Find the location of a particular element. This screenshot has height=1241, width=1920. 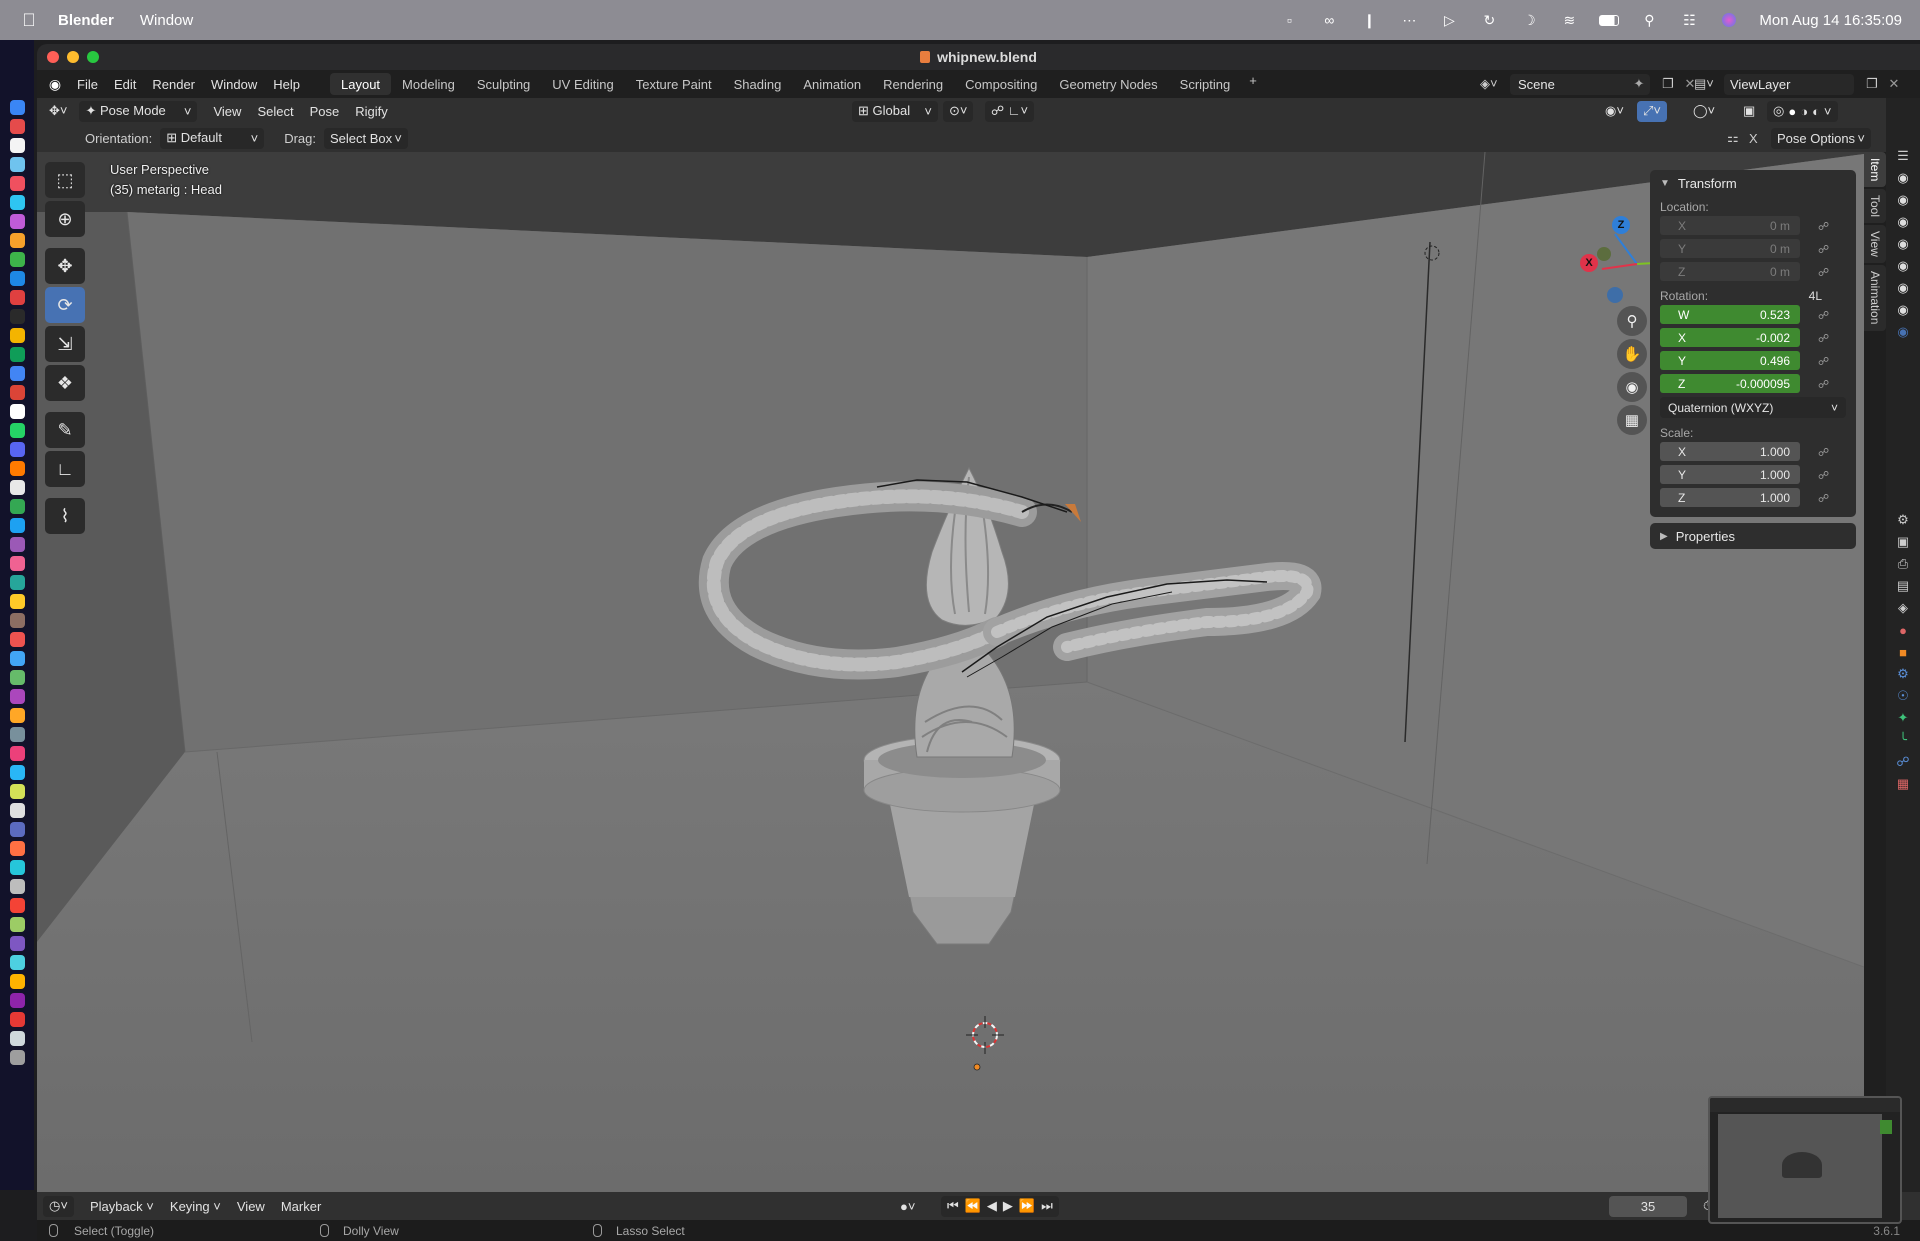

mirror-x-toggle: X is located at coordinates (1753, 138).